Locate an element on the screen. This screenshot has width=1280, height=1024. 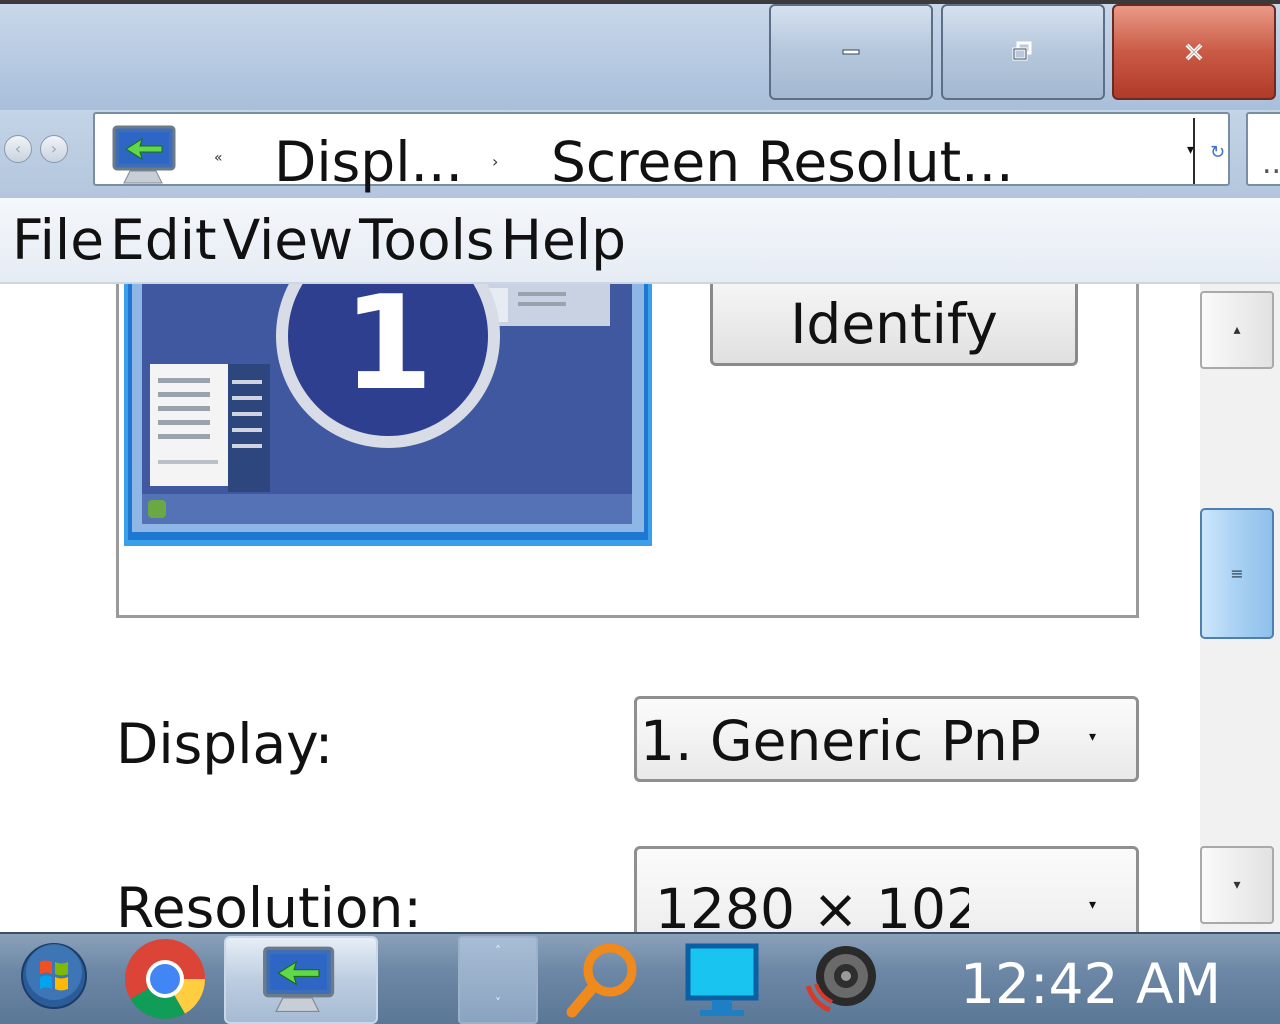
menu-view: View is located at coordinates (288, 240).